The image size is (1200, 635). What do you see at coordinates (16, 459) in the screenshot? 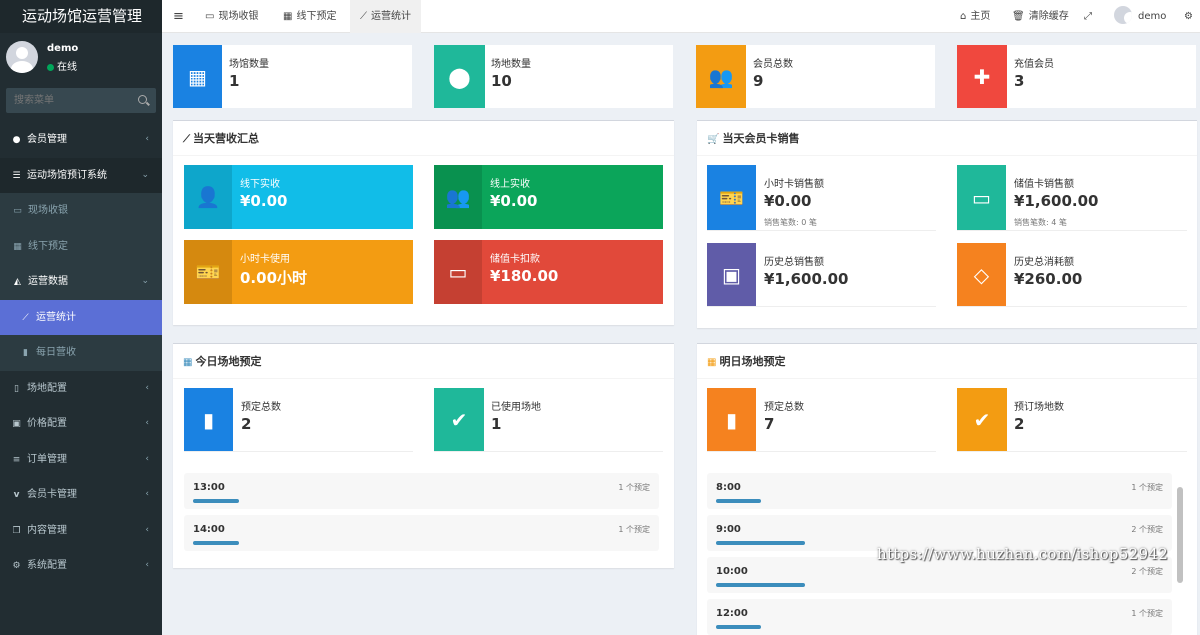
I see `list-lines-icon: ≡` at bounding box center [16, 459].